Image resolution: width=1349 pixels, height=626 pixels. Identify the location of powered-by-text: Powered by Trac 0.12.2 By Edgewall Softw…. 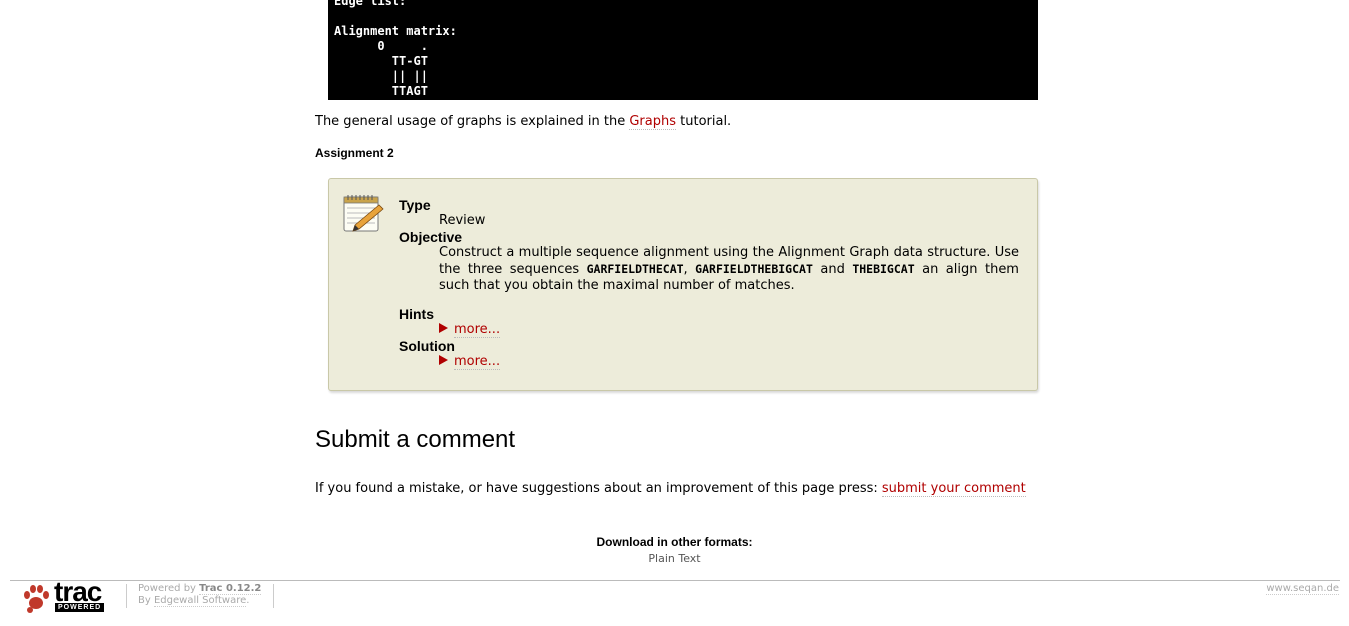
(200, 595).